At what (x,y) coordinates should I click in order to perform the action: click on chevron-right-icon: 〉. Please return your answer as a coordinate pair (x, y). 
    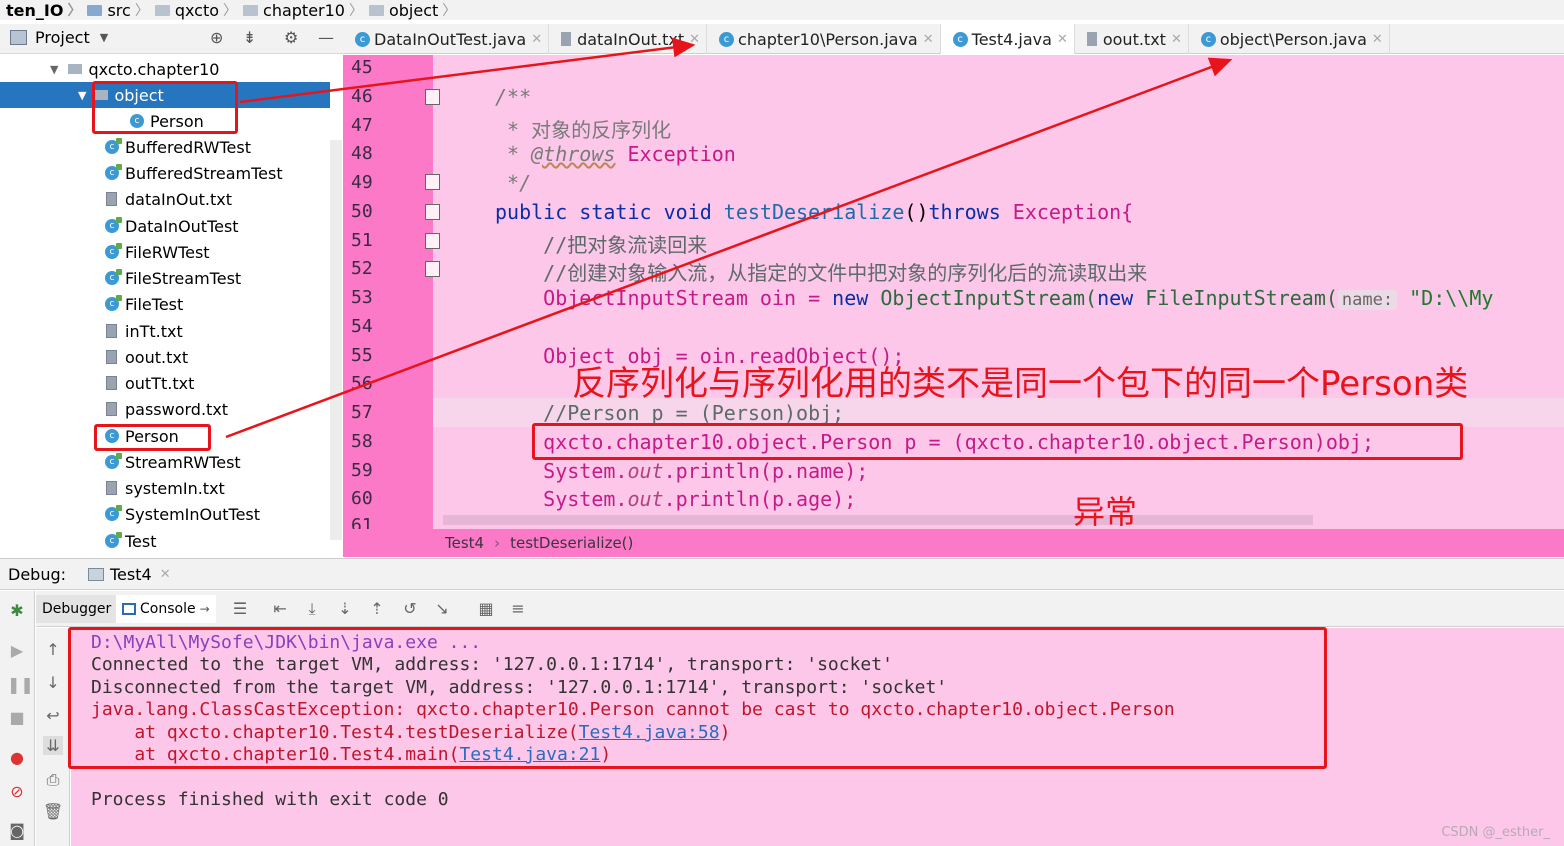
    Looking at the image, I should click on (74, 11).